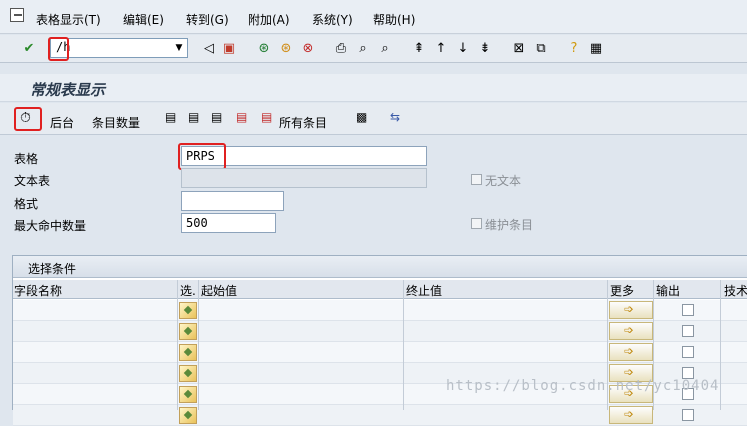 This screenshot has width=747, height=426. I want to click on help-icon: ?, so click(574, 48).